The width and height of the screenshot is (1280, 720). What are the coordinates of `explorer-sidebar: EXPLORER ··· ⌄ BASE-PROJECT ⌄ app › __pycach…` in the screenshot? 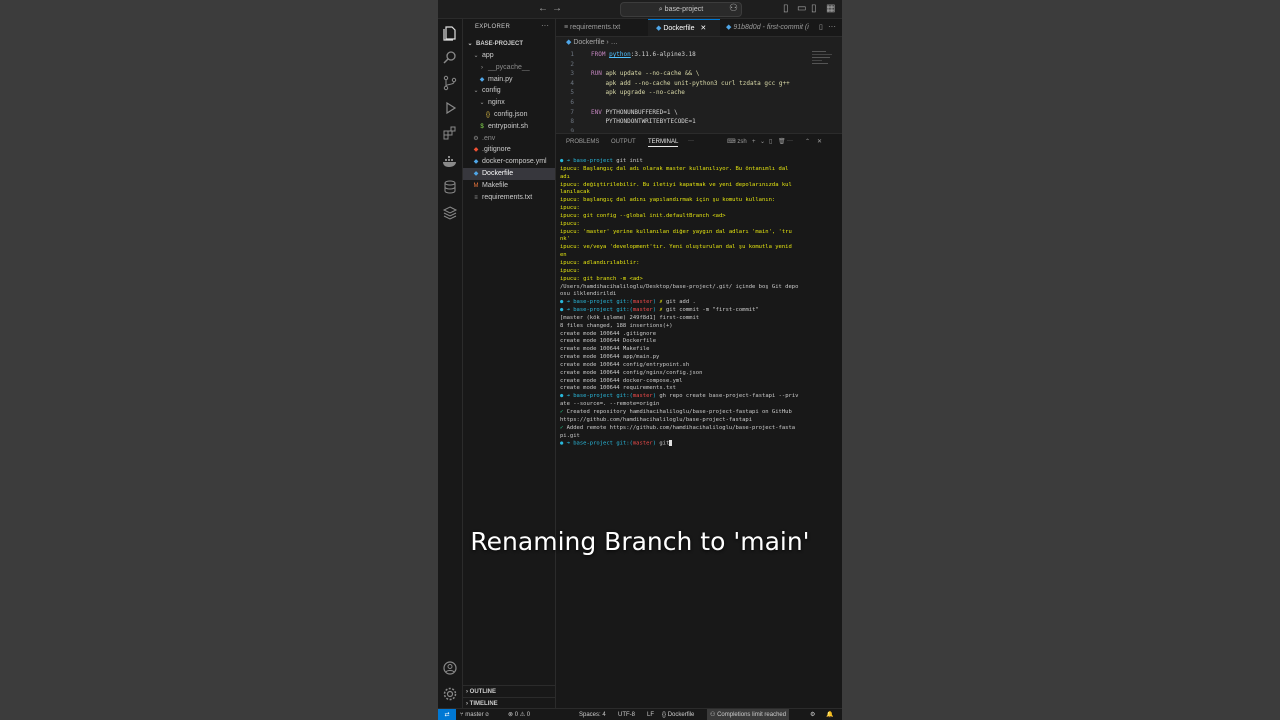 It's located at (509, 363).